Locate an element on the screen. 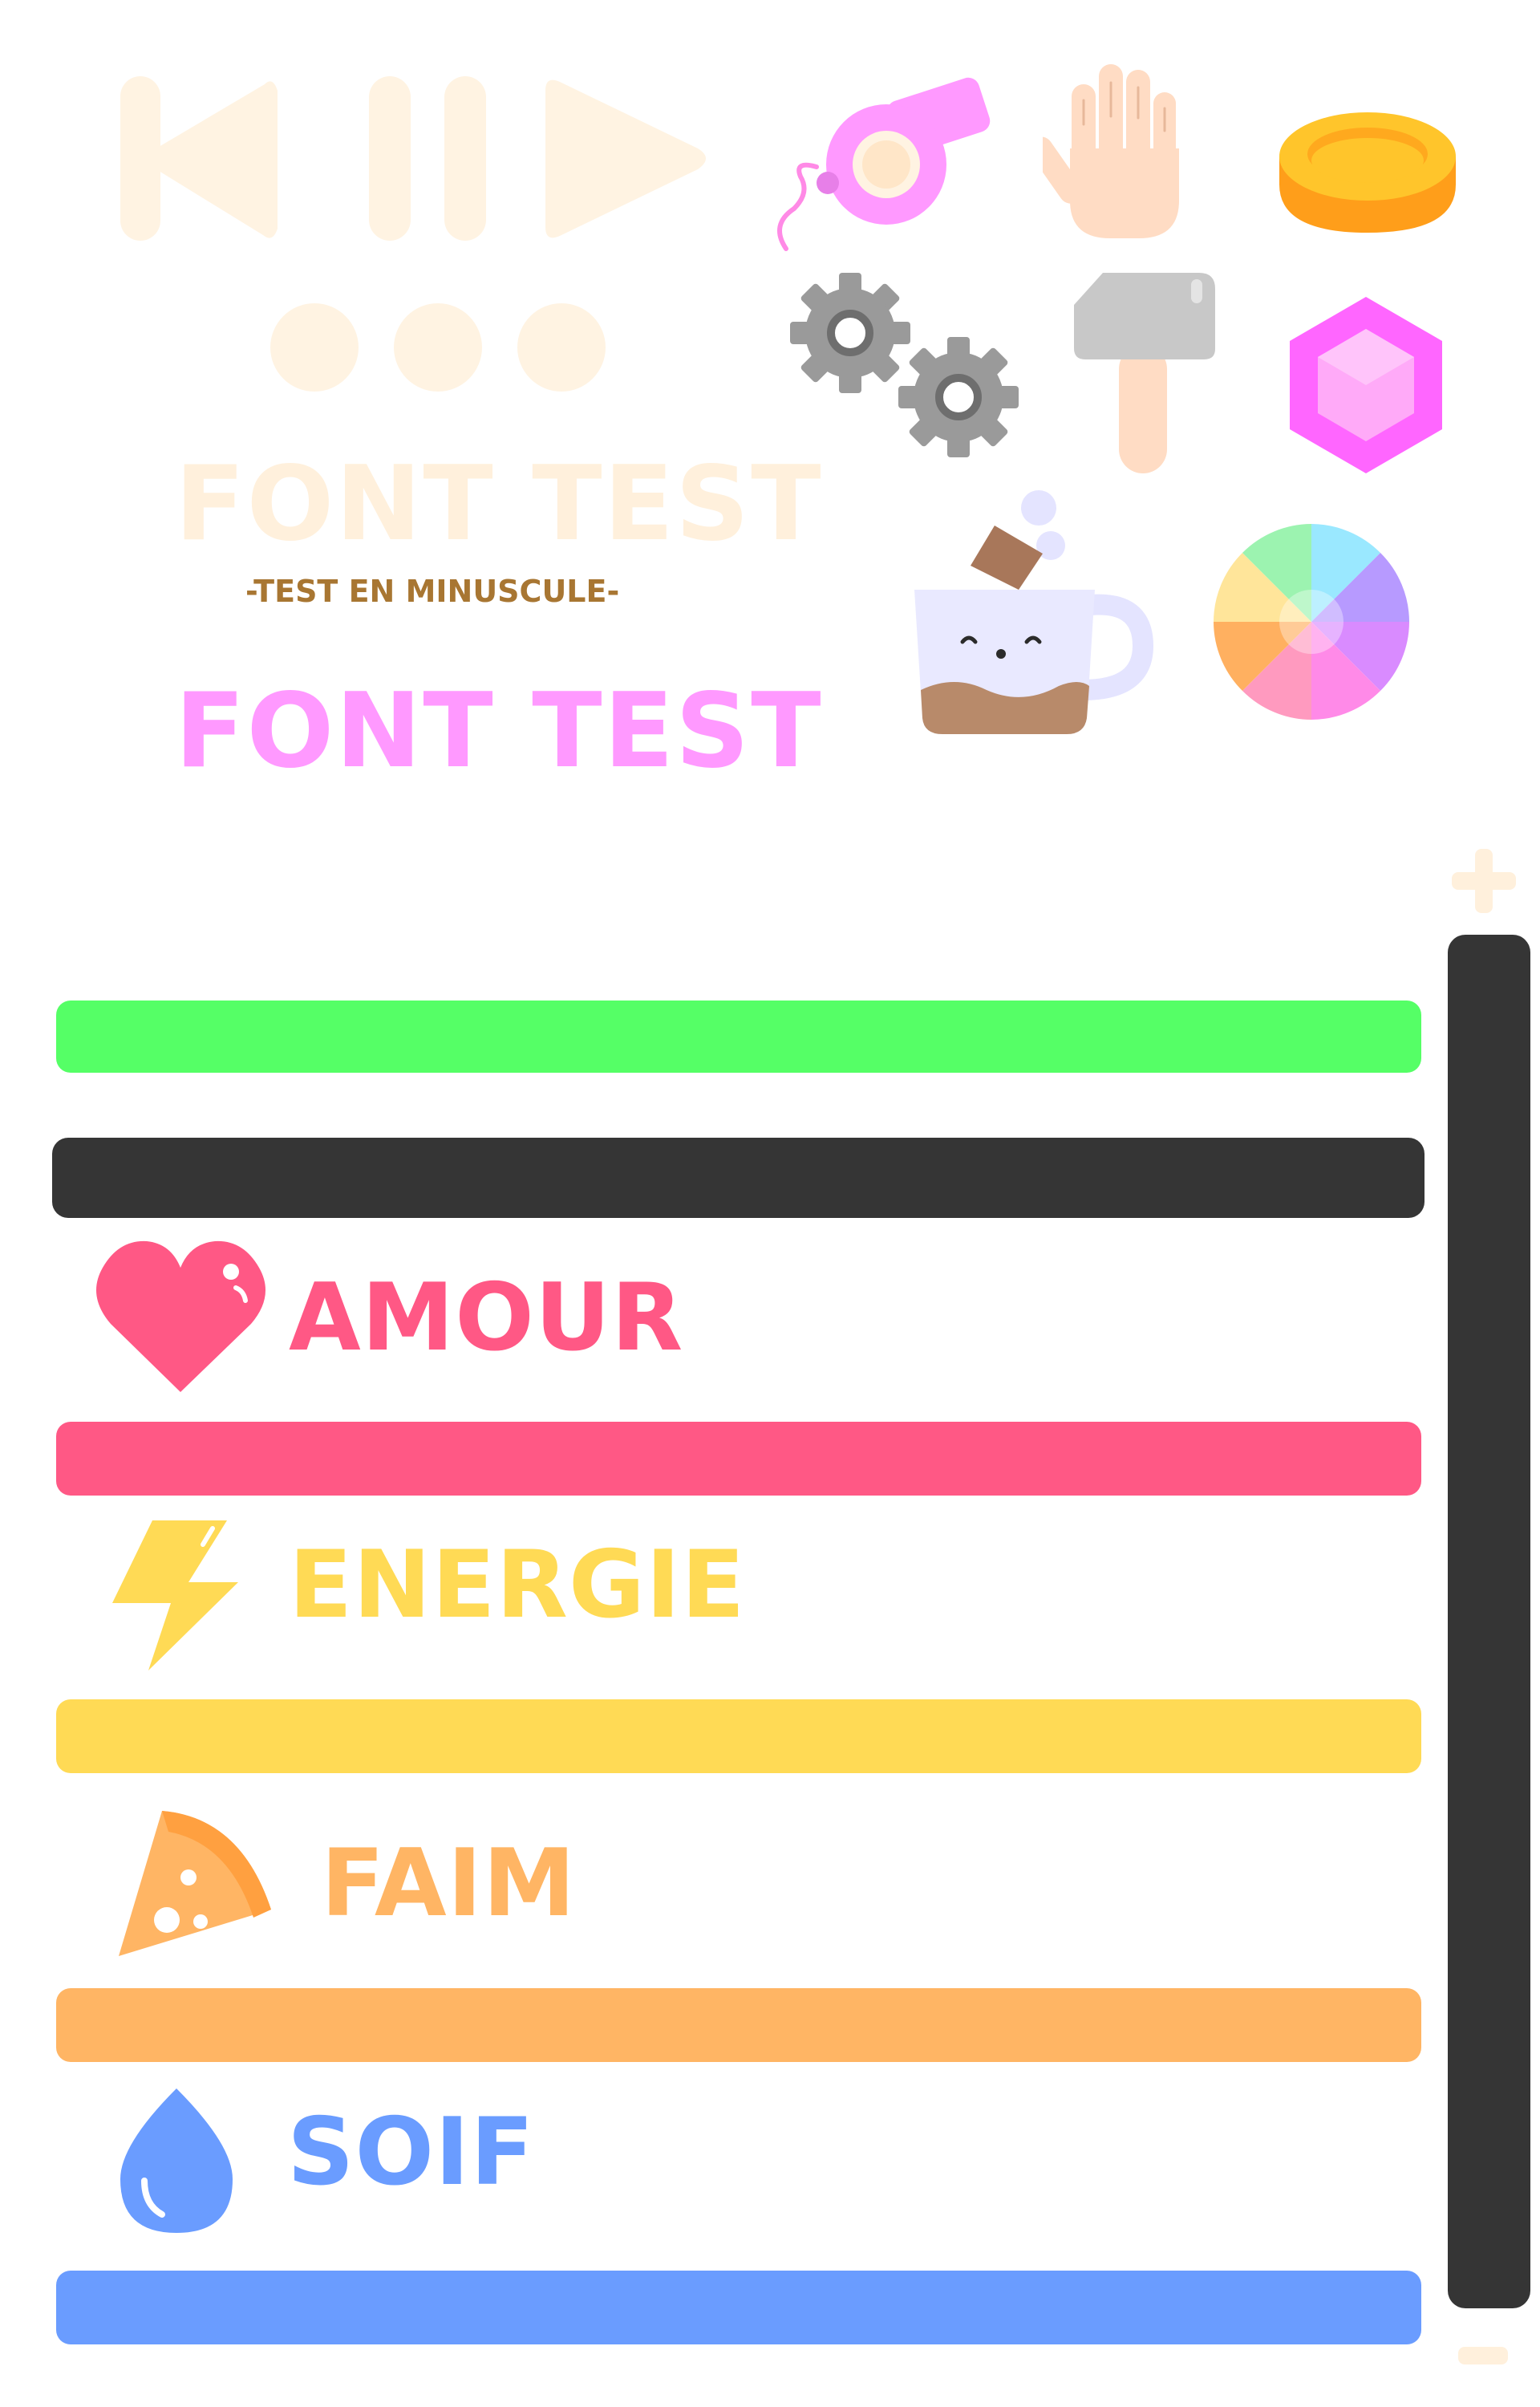 This screenshot has height=2407, width=1540. play-icon is located at coordinates (625, 159).